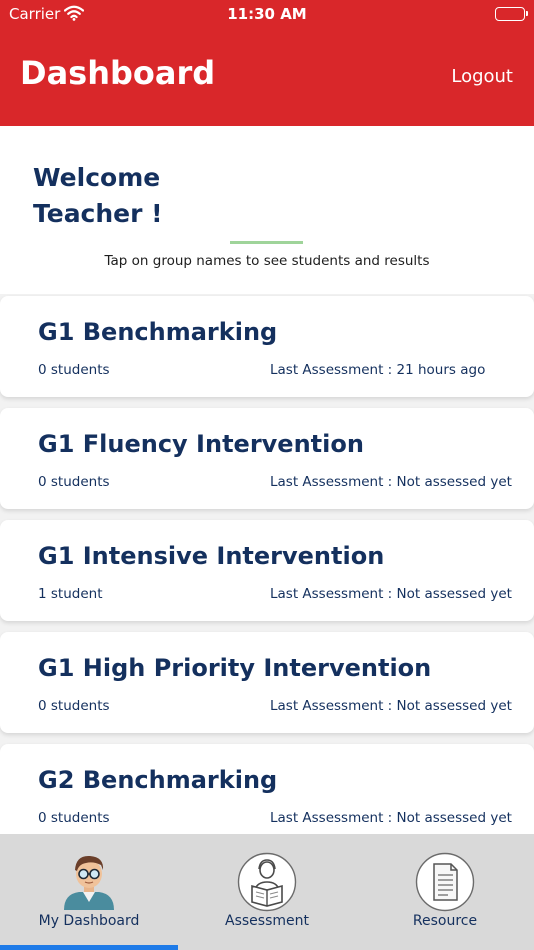 The height and width of the screenshot is (950, 534). I want to click on status-bar: Carrier 11:30 AM, so click(267, 14).